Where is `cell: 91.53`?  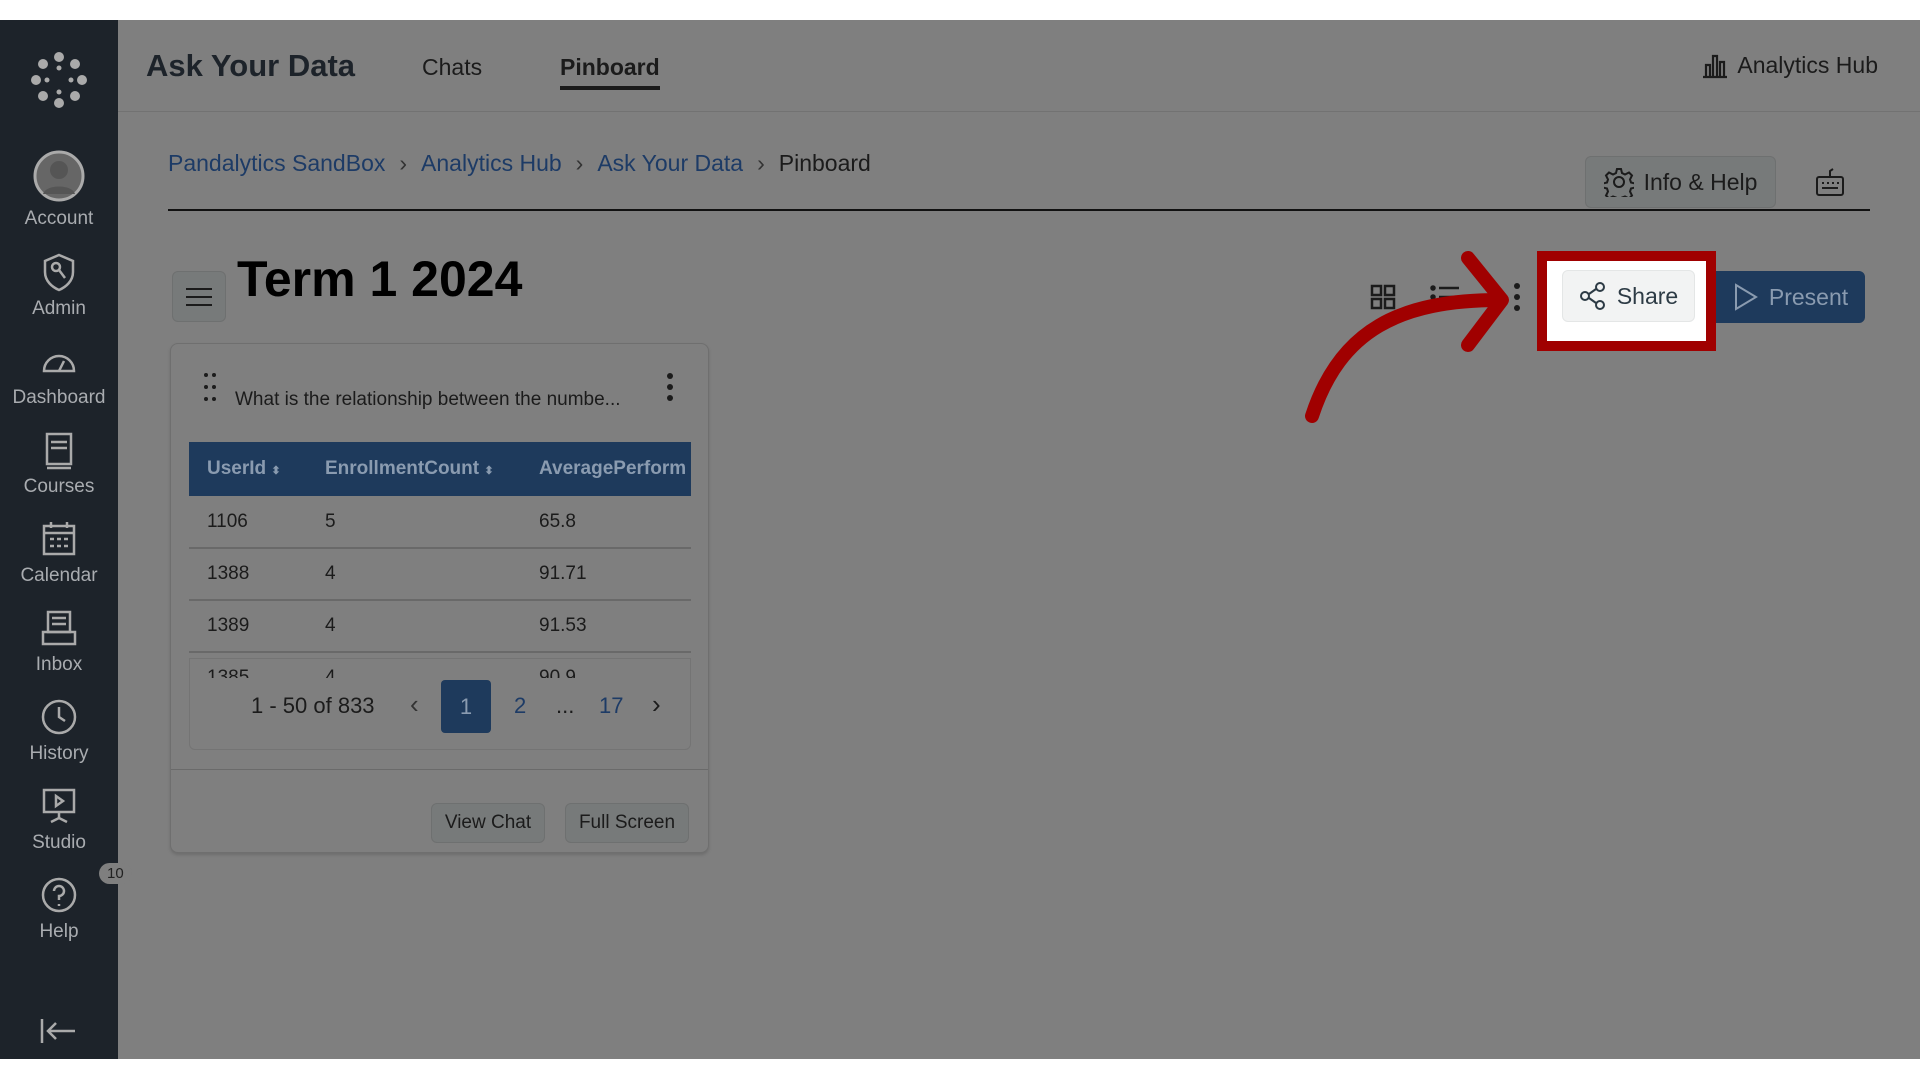
cell: 91.53 is located at coordinates (606, 626).